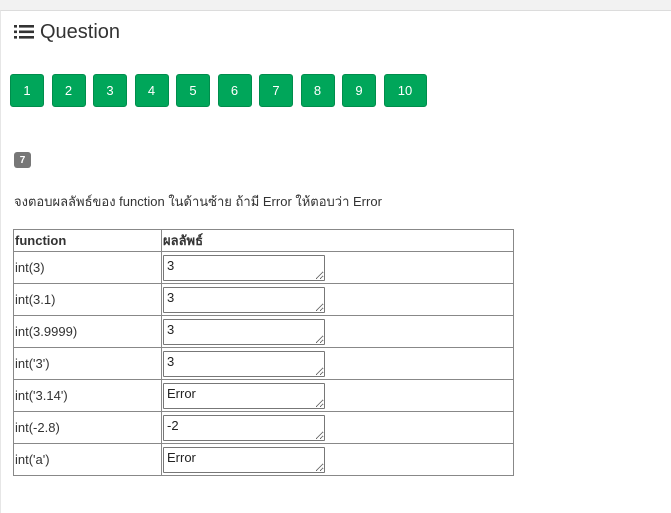  Describe the element at coordinates (80, 32) in the screenshot. I see `page-title: Question` at that location.